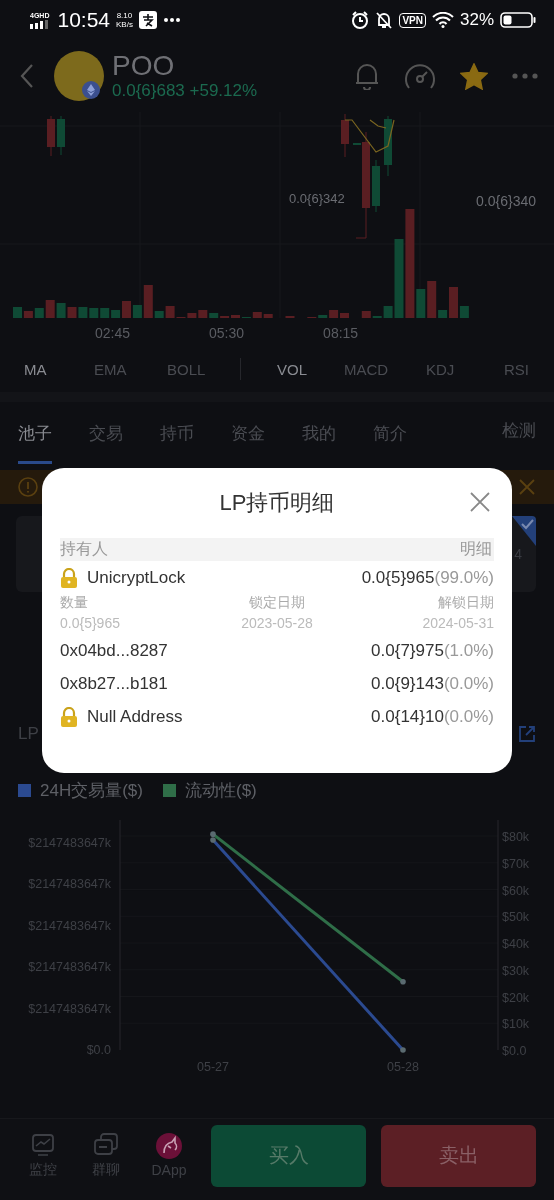 The width and height of the screenshot is (554, 1200). Describe the element at coordinates (74, 603) in the screenshot. I see `detail-label: 数量` at that location.